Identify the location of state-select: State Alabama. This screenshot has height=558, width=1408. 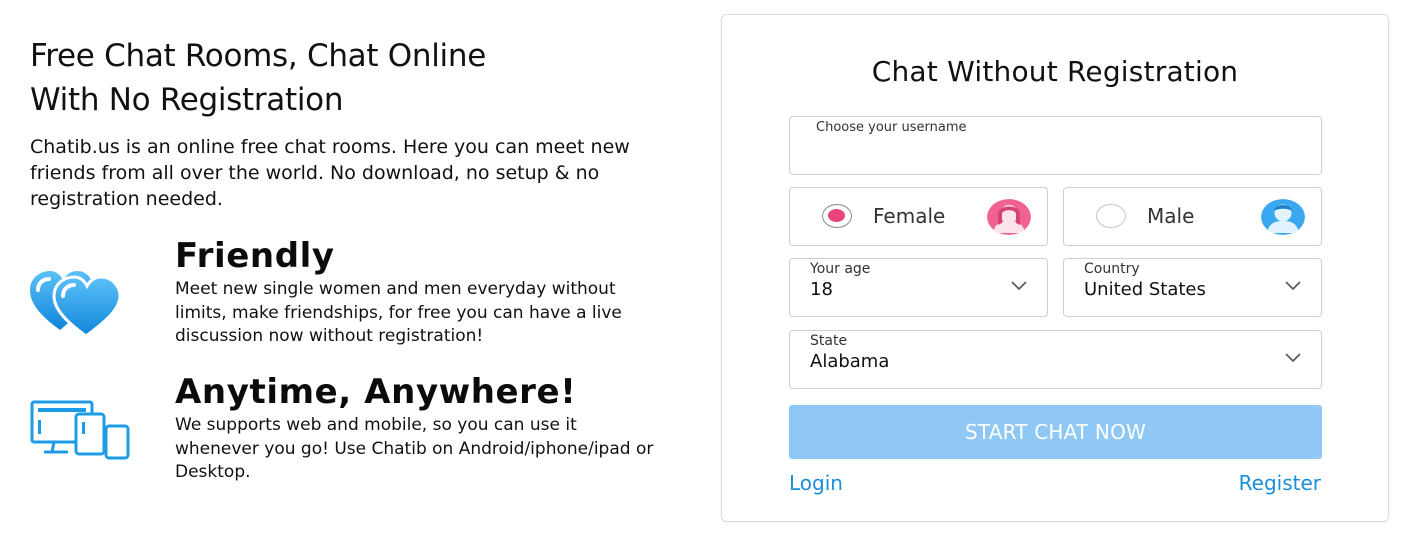
(1055, 359).